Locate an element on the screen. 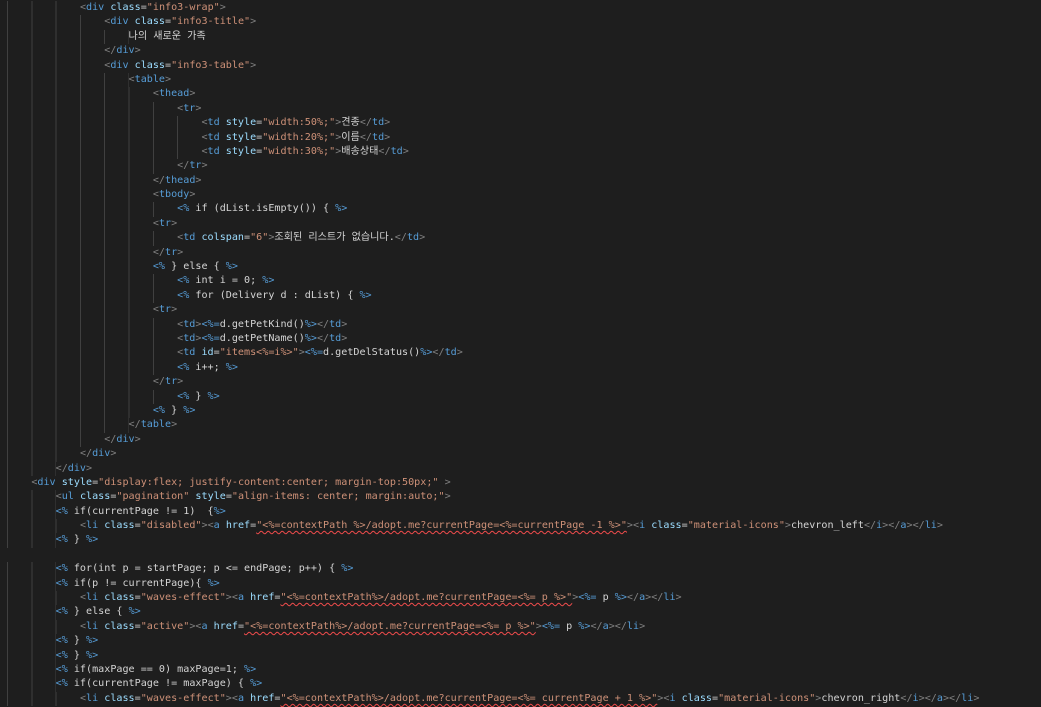 This screenshot has width=1041, height=707. attr-value: "pagination" is located at coordinates (152, 496).